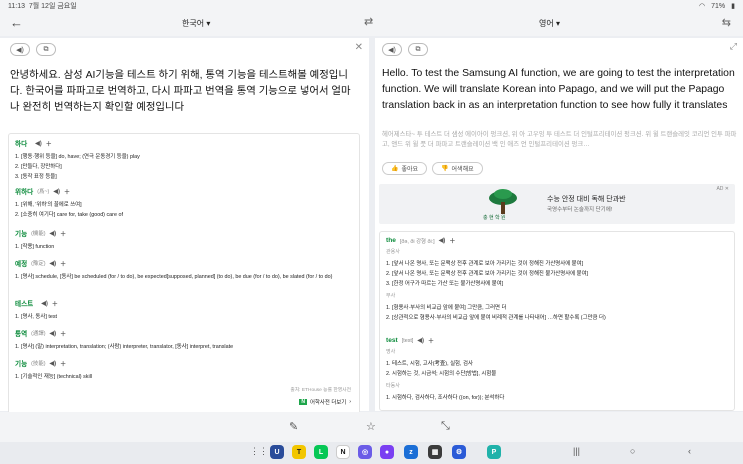  What do you see at coordinates (36, 310) in the screenshot?
I see `dictionary-entry: 테스트 ◀) ＋ 1. [명사, 동사] test` at bounding box center [36, 310].